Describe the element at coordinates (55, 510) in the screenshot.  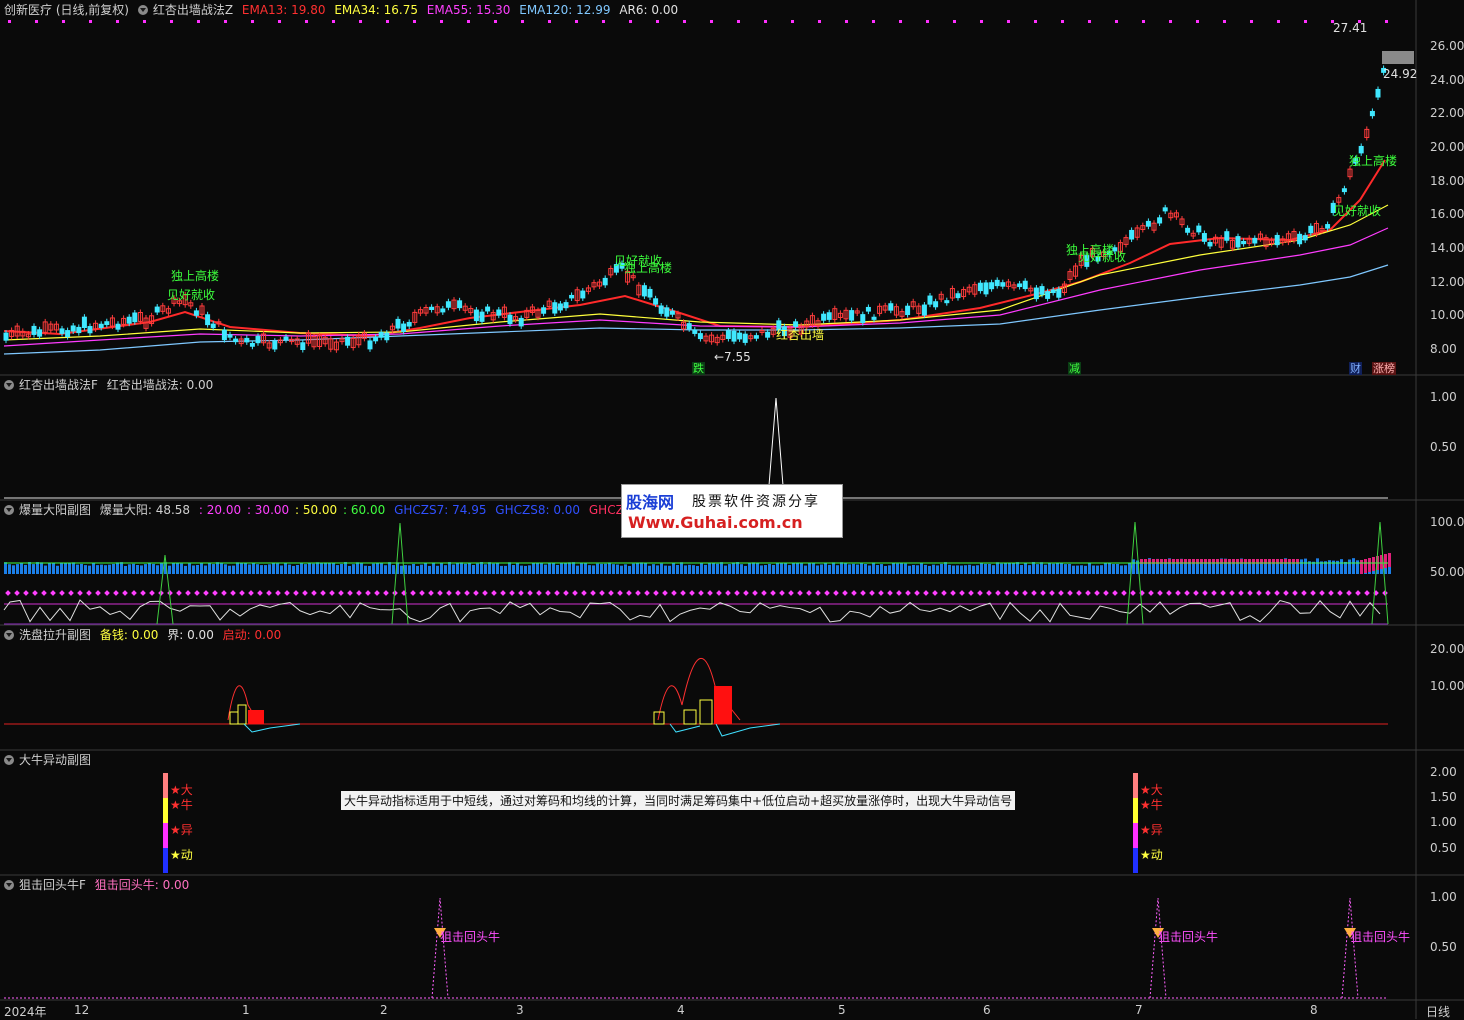
I see `panel2-name: 爆量大阳副图` at that location.